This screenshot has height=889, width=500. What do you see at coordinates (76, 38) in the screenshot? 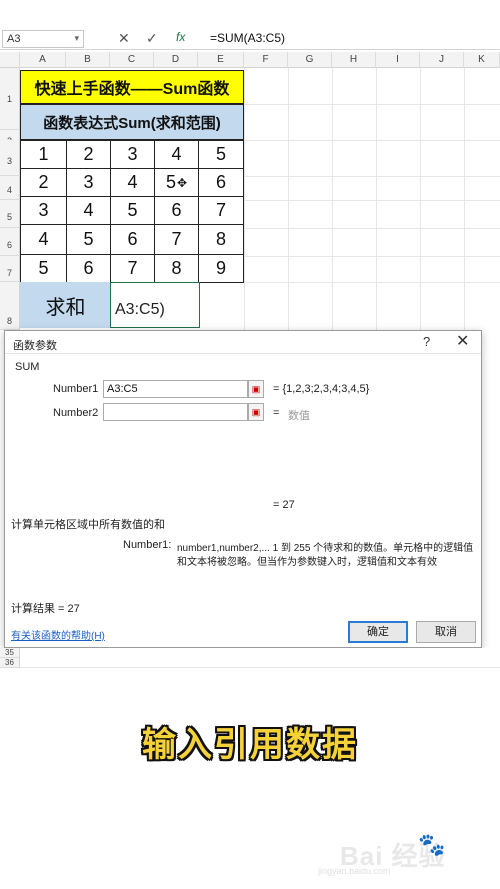
I see `chevron-down-icon: ▾` at bounding box center [76, 38].